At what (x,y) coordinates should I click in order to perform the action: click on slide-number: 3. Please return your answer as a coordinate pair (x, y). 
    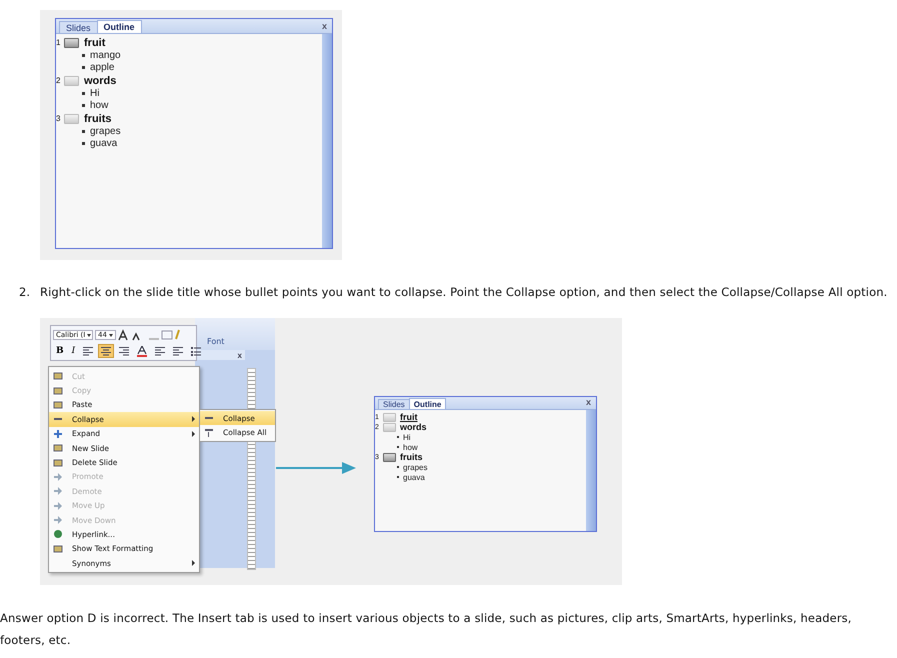
    Looking at the image, I should click on (59, 118).